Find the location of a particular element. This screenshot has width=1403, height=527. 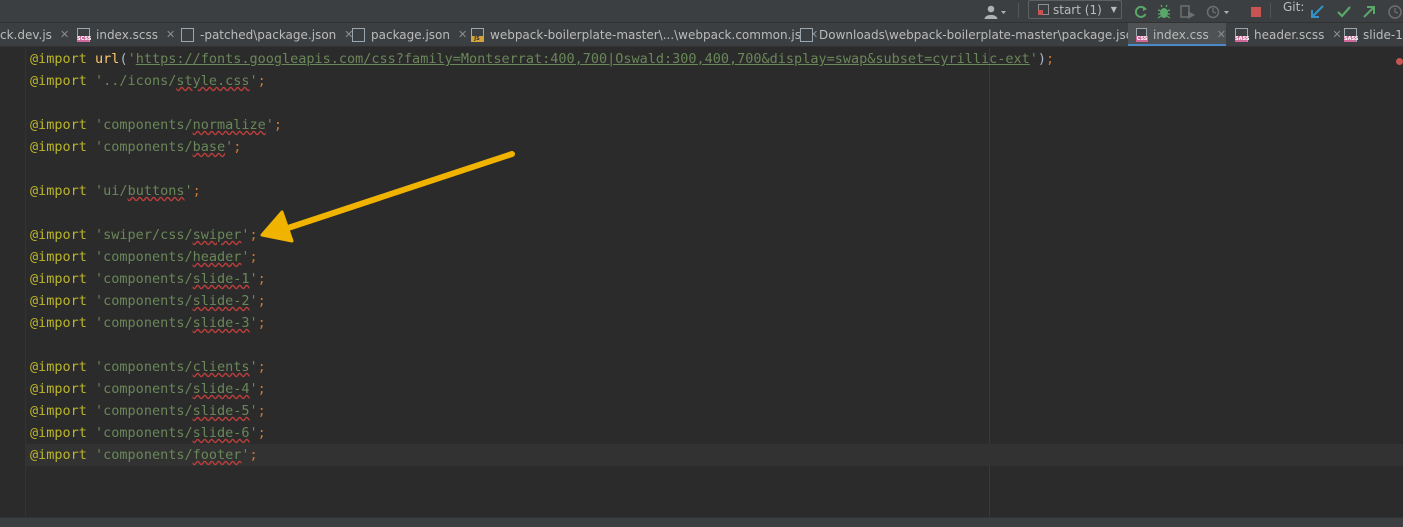

tab-webpack-dev-js: ck.dev.js ✕ is located at coordinates (34, 34).